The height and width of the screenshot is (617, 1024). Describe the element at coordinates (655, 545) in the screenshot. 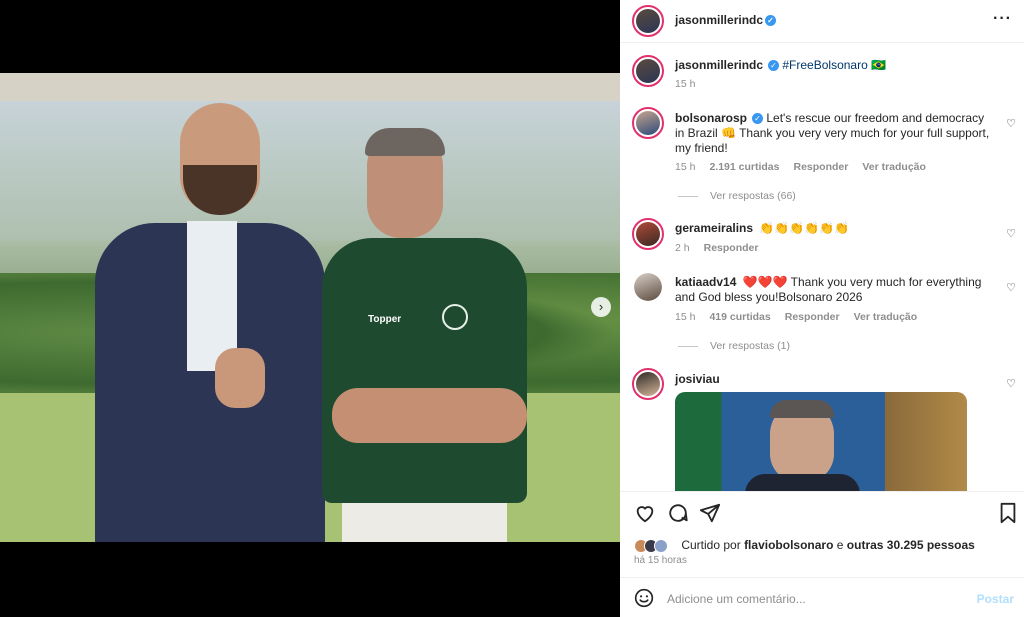

I see `liker-avatars` at that location.